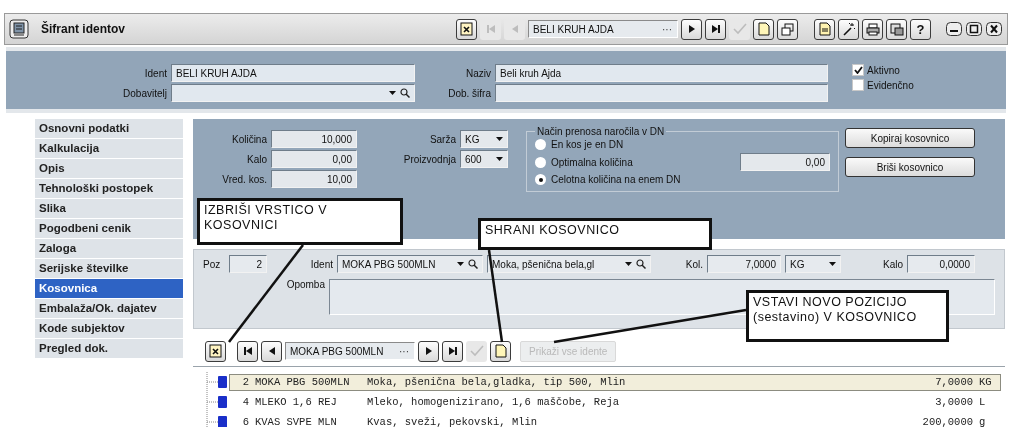 The width and height of the screenshot is (1012, 427). What do you see at coordinates (109, 348) in the screenshot?
I see `sidebar-item: Pregled dok.` at bounding box center [109, 348].